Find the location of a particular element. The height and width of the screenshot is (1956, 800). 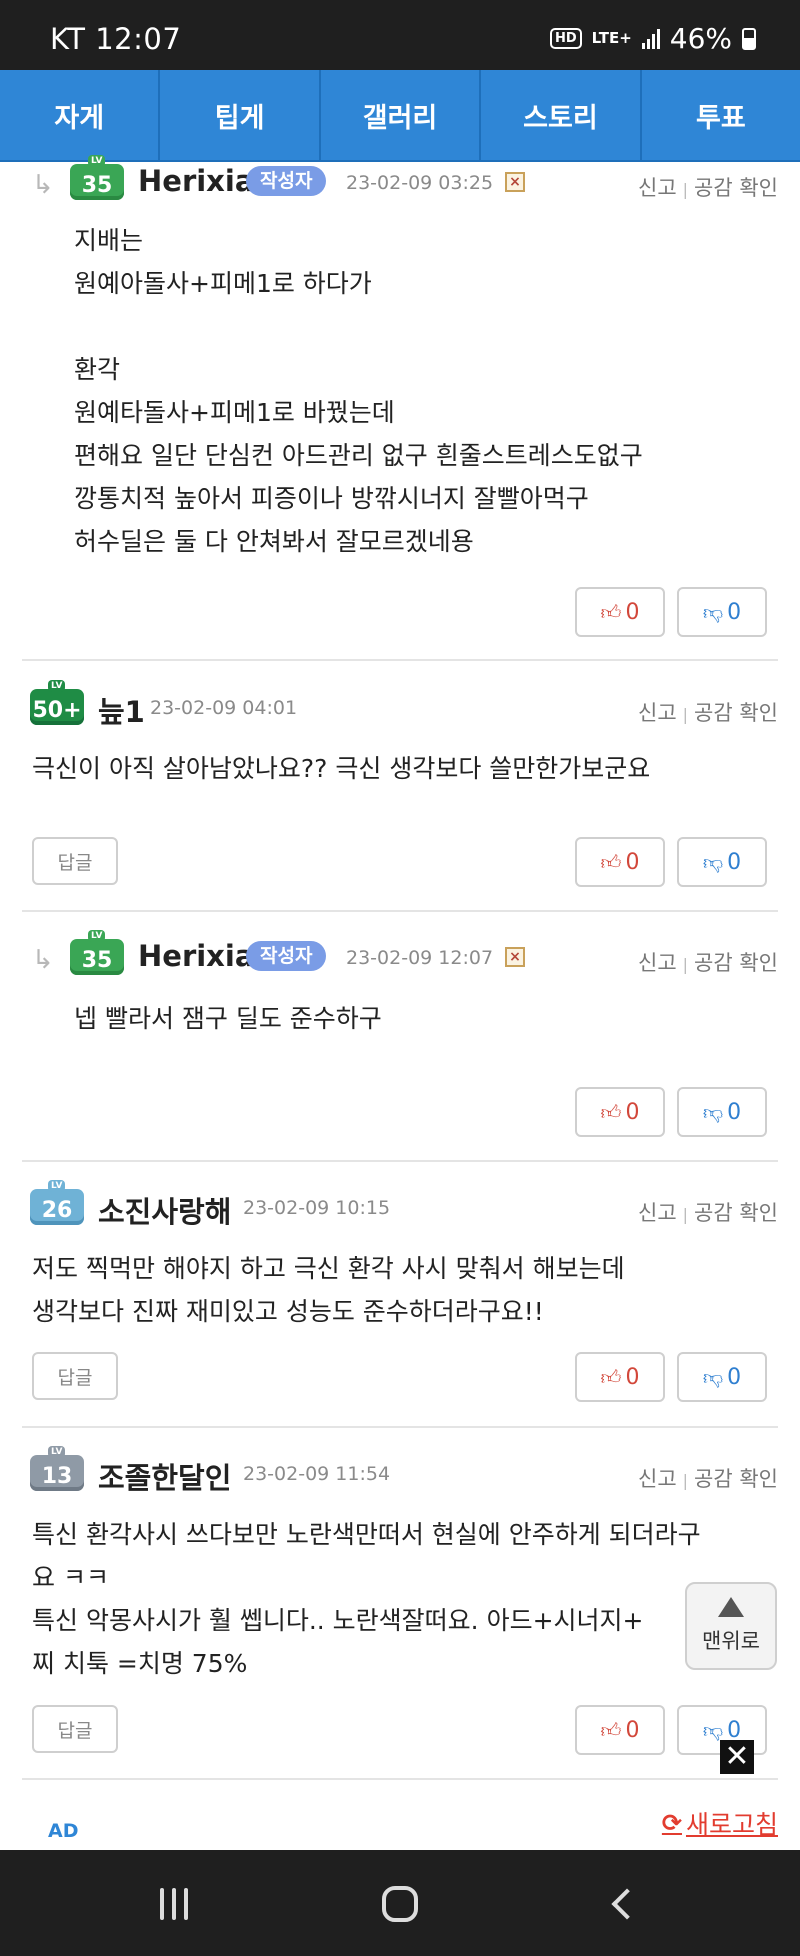

refresh-icon: ⟳ is located at coordinates (671, 1823).